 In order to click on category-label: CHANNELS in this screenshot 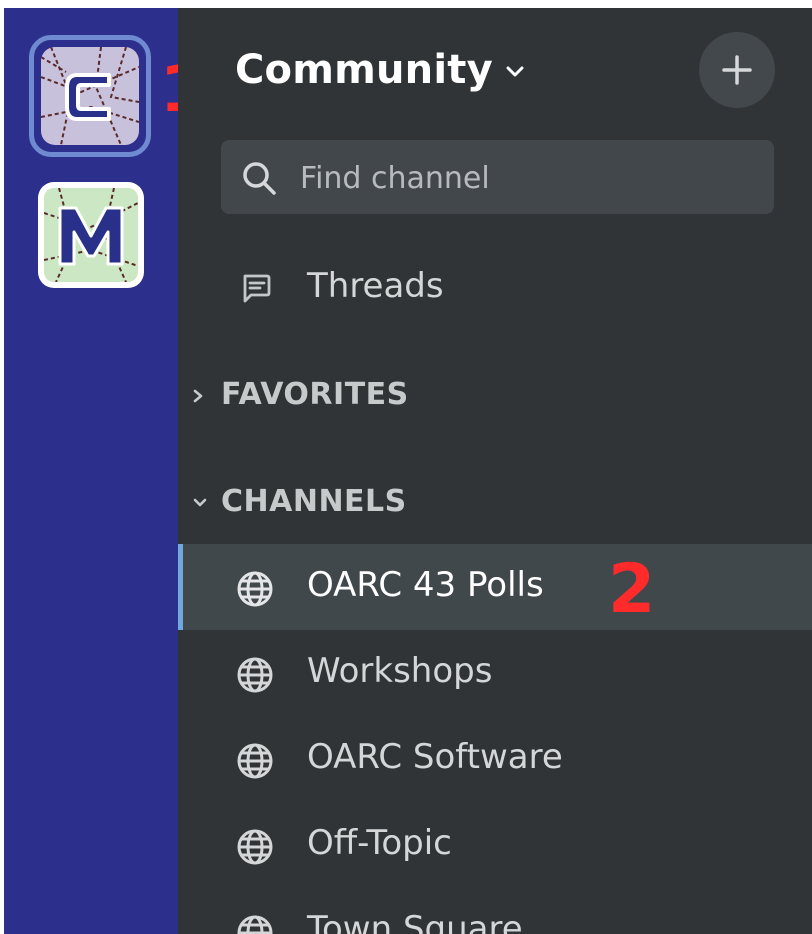, I will do `click(314, 501)`.